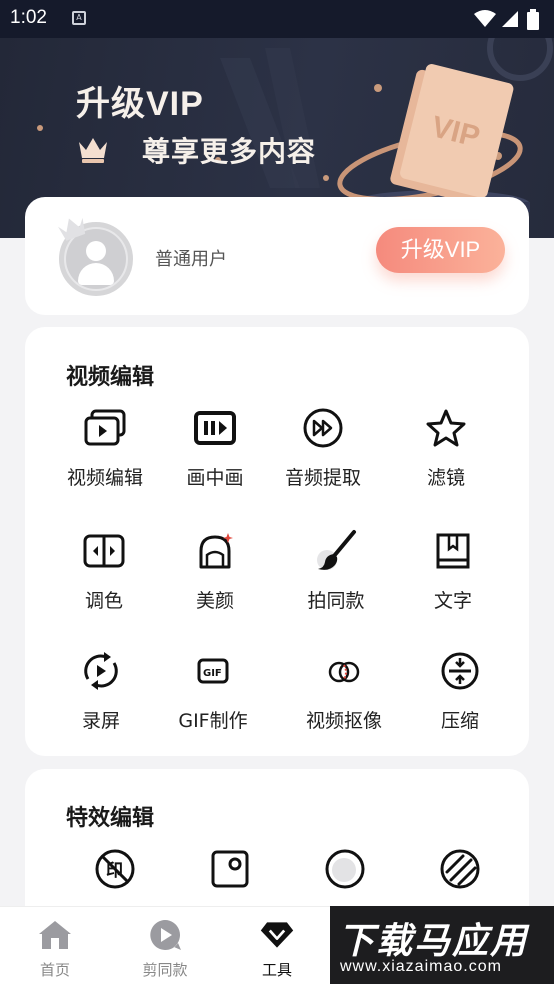  I want to click on tool-label: 拍同款, so click(336, 601).